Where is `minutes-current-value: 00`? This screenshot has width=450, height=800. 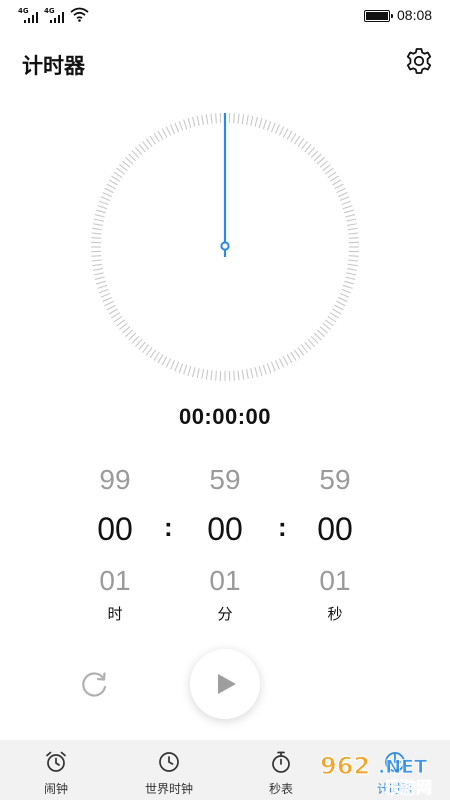 minutes-current-value: 00 is located at coordinates (225, 529).